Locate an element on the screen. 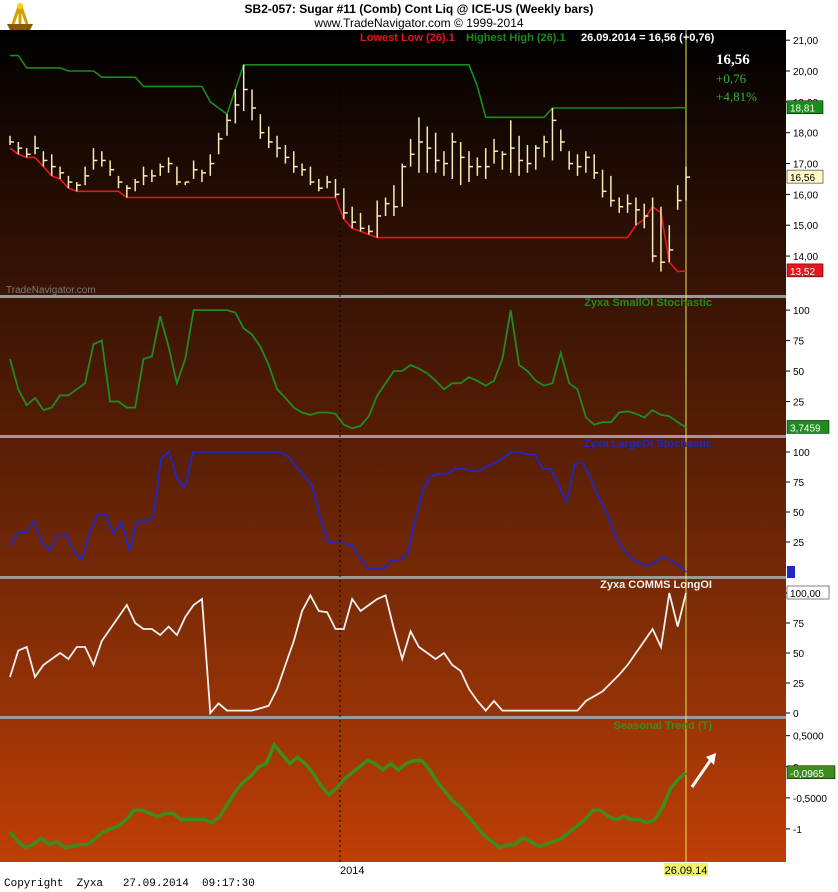  watermark: TradeNavigator.com is located at coordinates (51, 290).